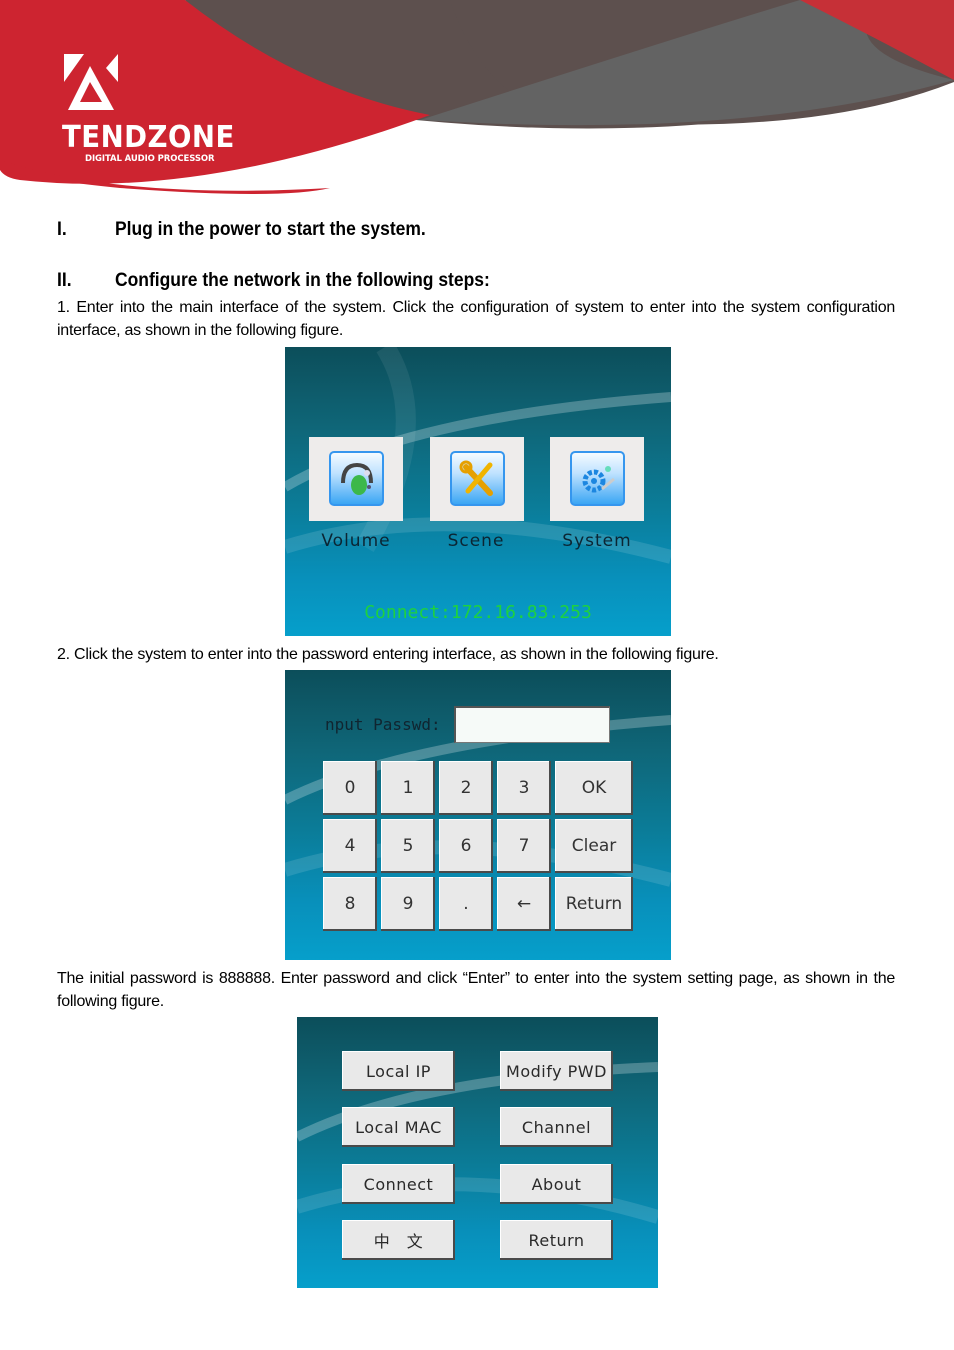 The width and height of the screenshot is (954, 1350). What do you see at coordinates (532, 724) in the screenshot?
I see `password-input` at bounding box center [532, 724].